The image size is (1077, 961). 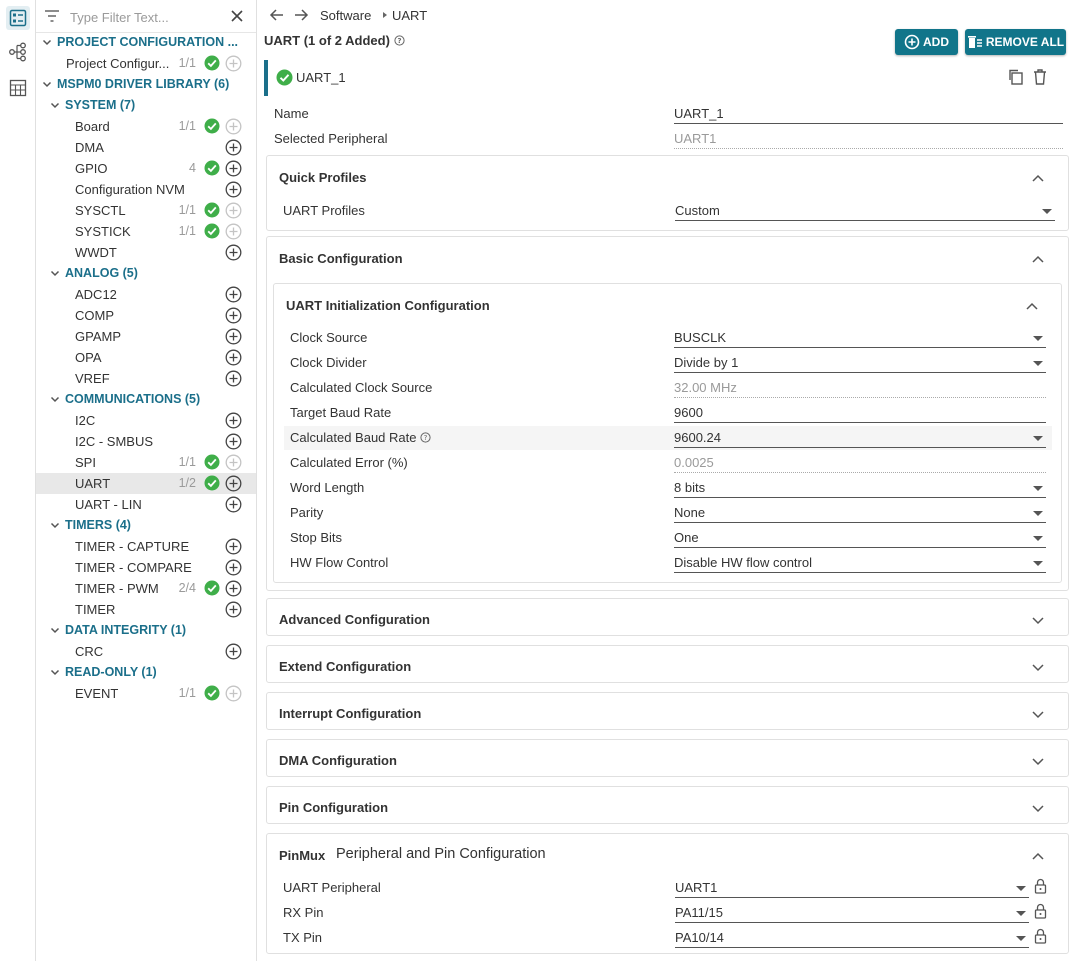 I want to click on table-view-icon, so click(x=18, y=88).